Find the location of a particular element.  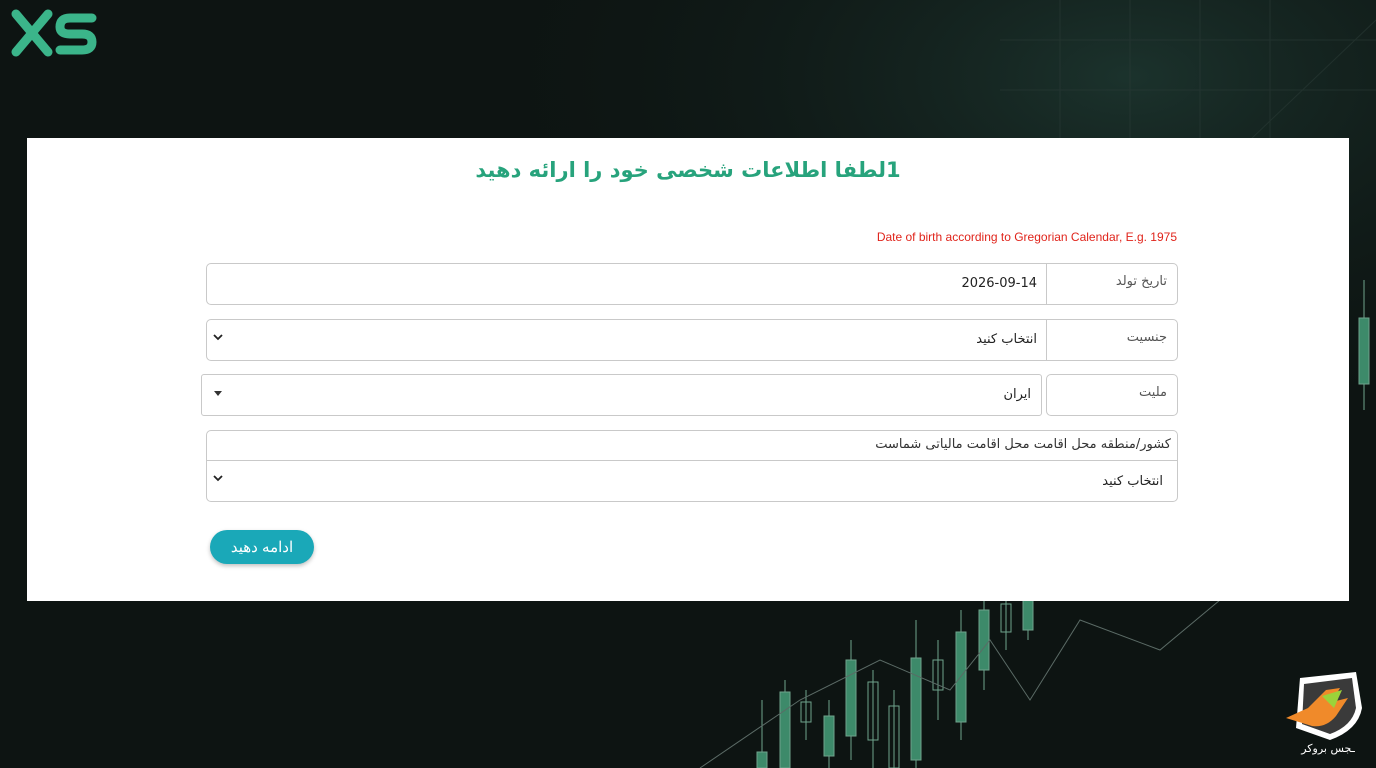

birthdate-label: تاریخ تولد is located at coordinates (1112, 284).